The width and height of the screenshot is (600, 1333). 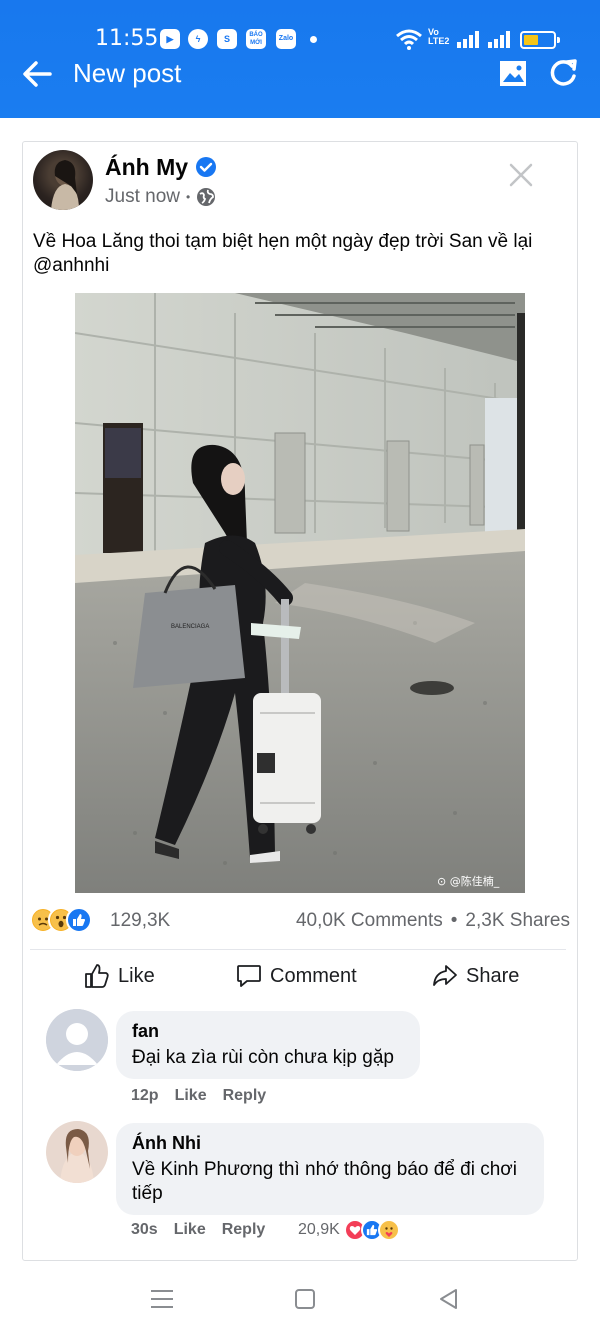 I want to click on notification-dot, so click(x=313, y=39).